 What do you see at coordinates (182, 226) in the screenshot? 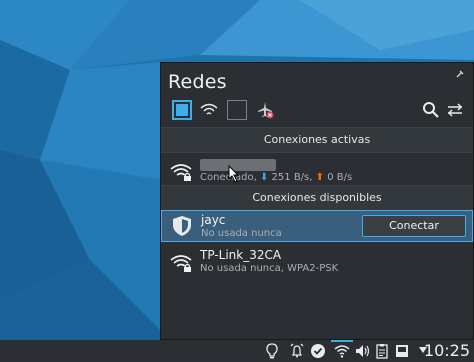
I see `shield-icon` at bounding box center [182, 226].